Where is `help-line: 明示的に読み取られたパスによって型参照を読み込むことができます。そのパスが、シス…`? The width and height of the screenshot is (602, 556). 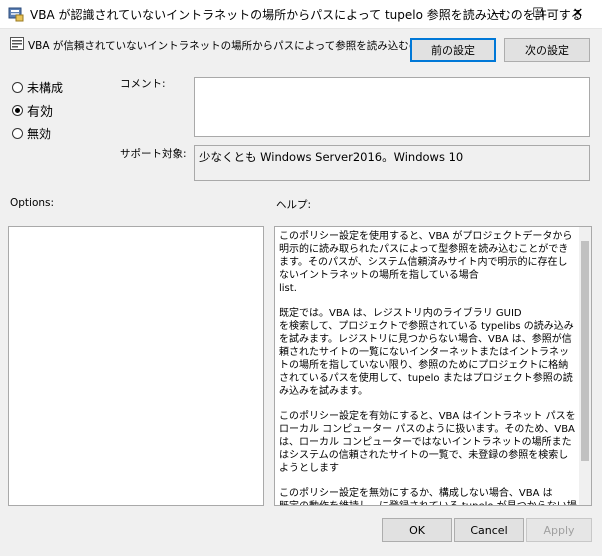 help-line: 明示的に読み取られたパスによって型参照を読み込むことができます。そのパスが、シス… is located at coordinates (424, 262).